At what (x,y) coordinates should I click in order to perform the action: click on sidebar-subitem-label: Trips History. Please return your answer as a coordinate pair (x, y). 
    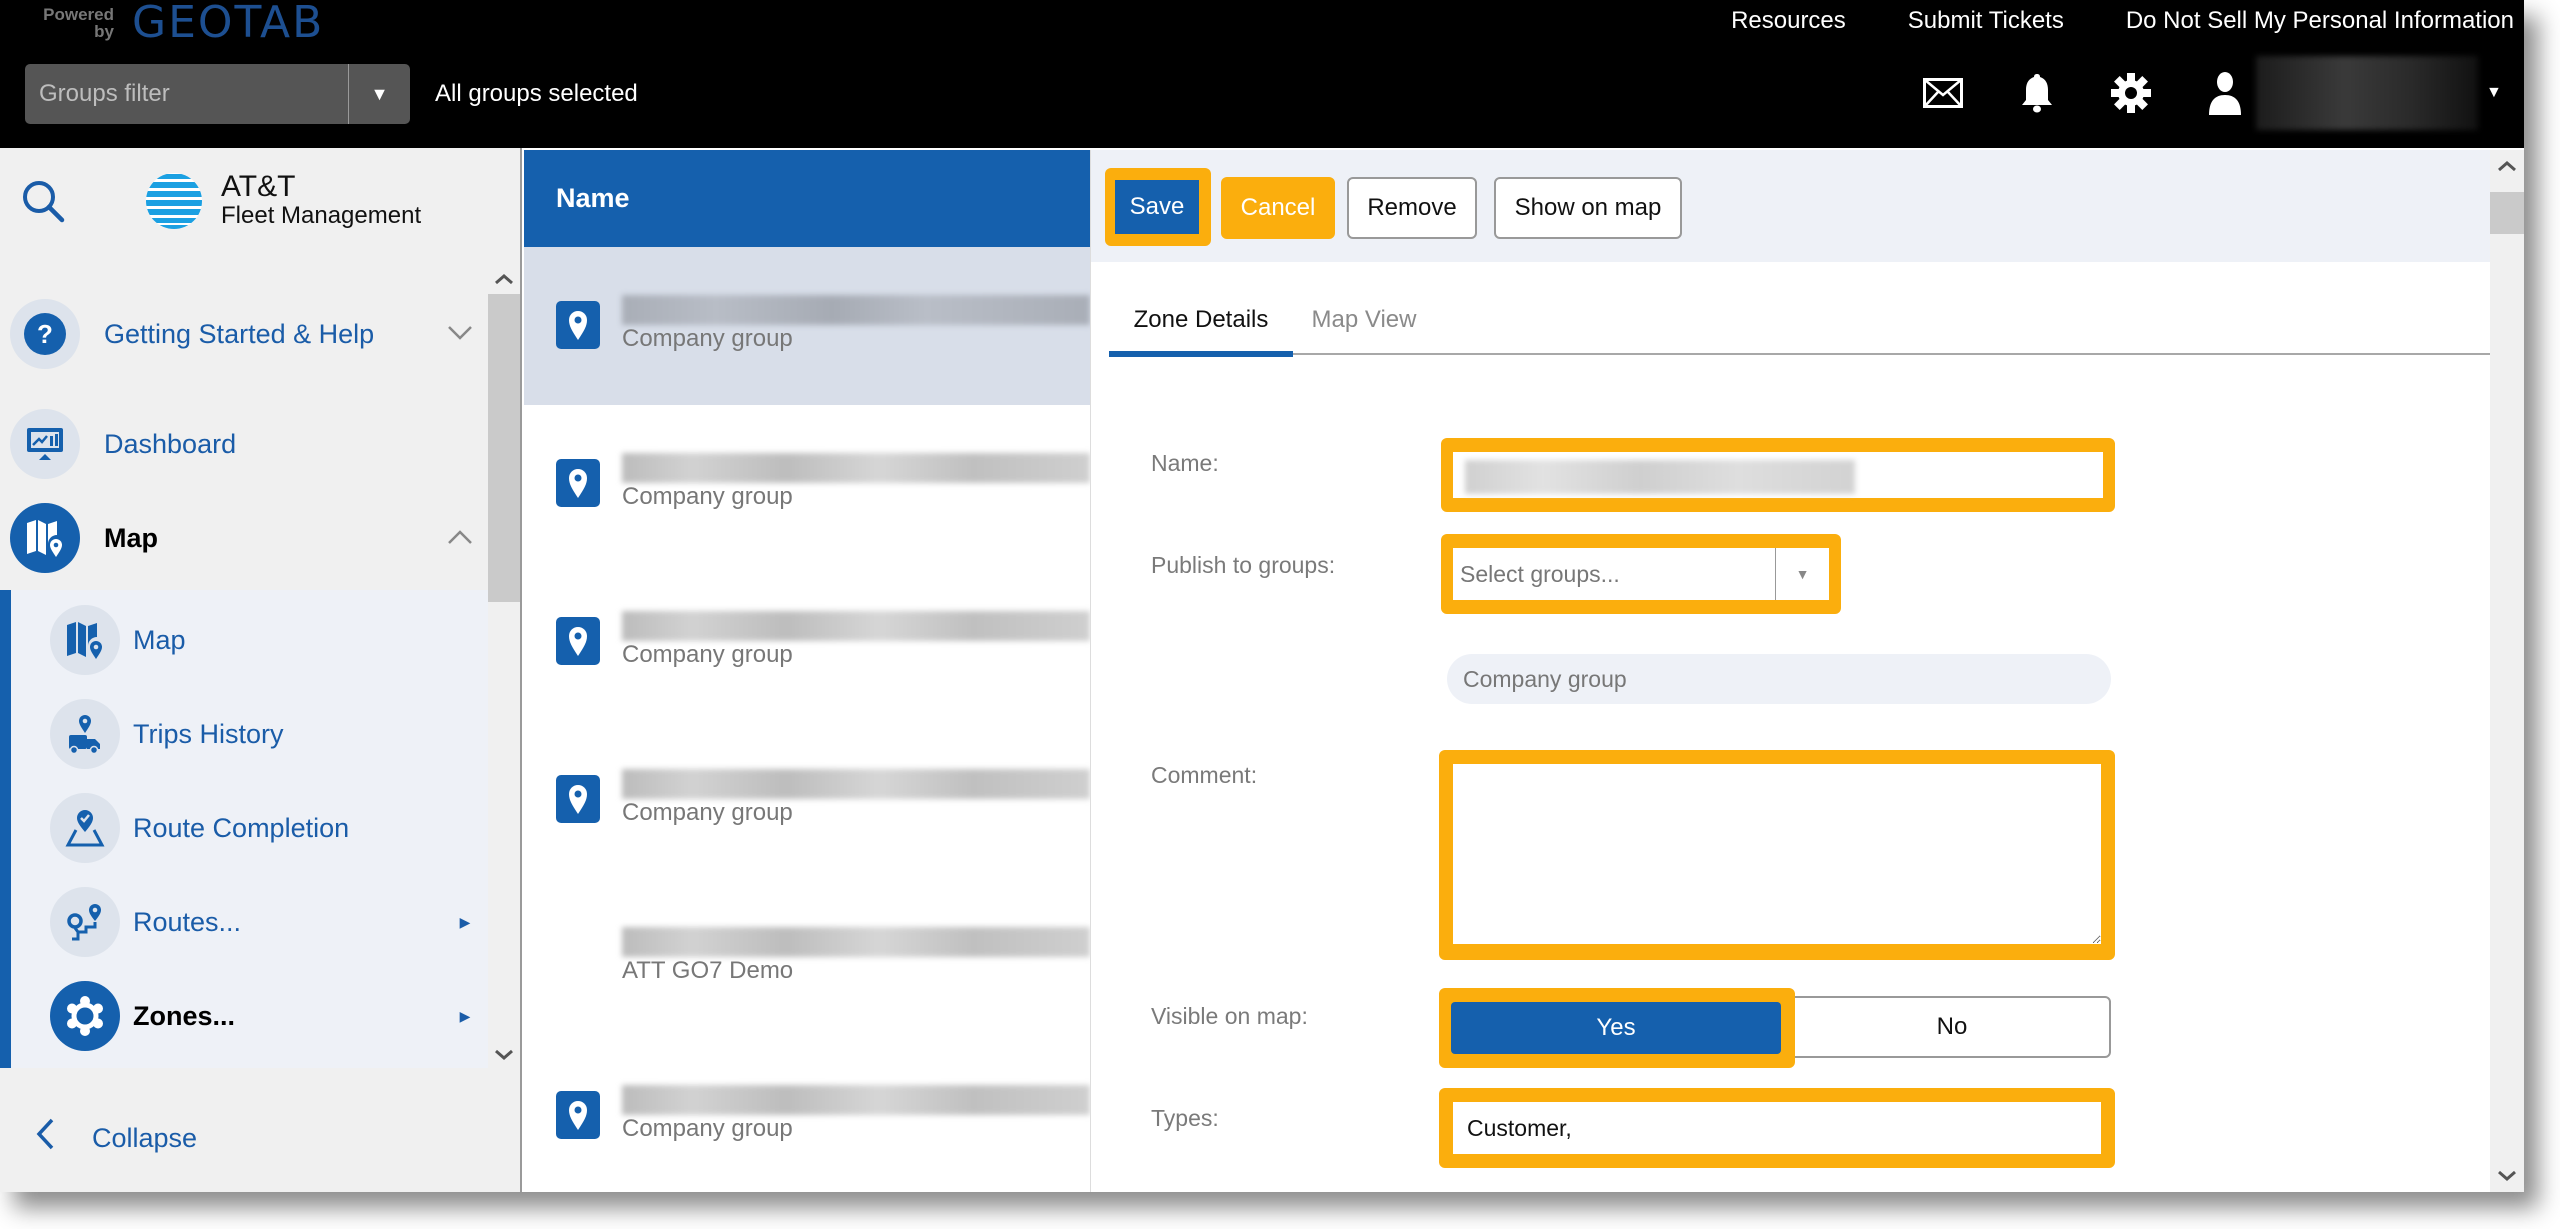
    Looking at the image, I should click on (208, 733).